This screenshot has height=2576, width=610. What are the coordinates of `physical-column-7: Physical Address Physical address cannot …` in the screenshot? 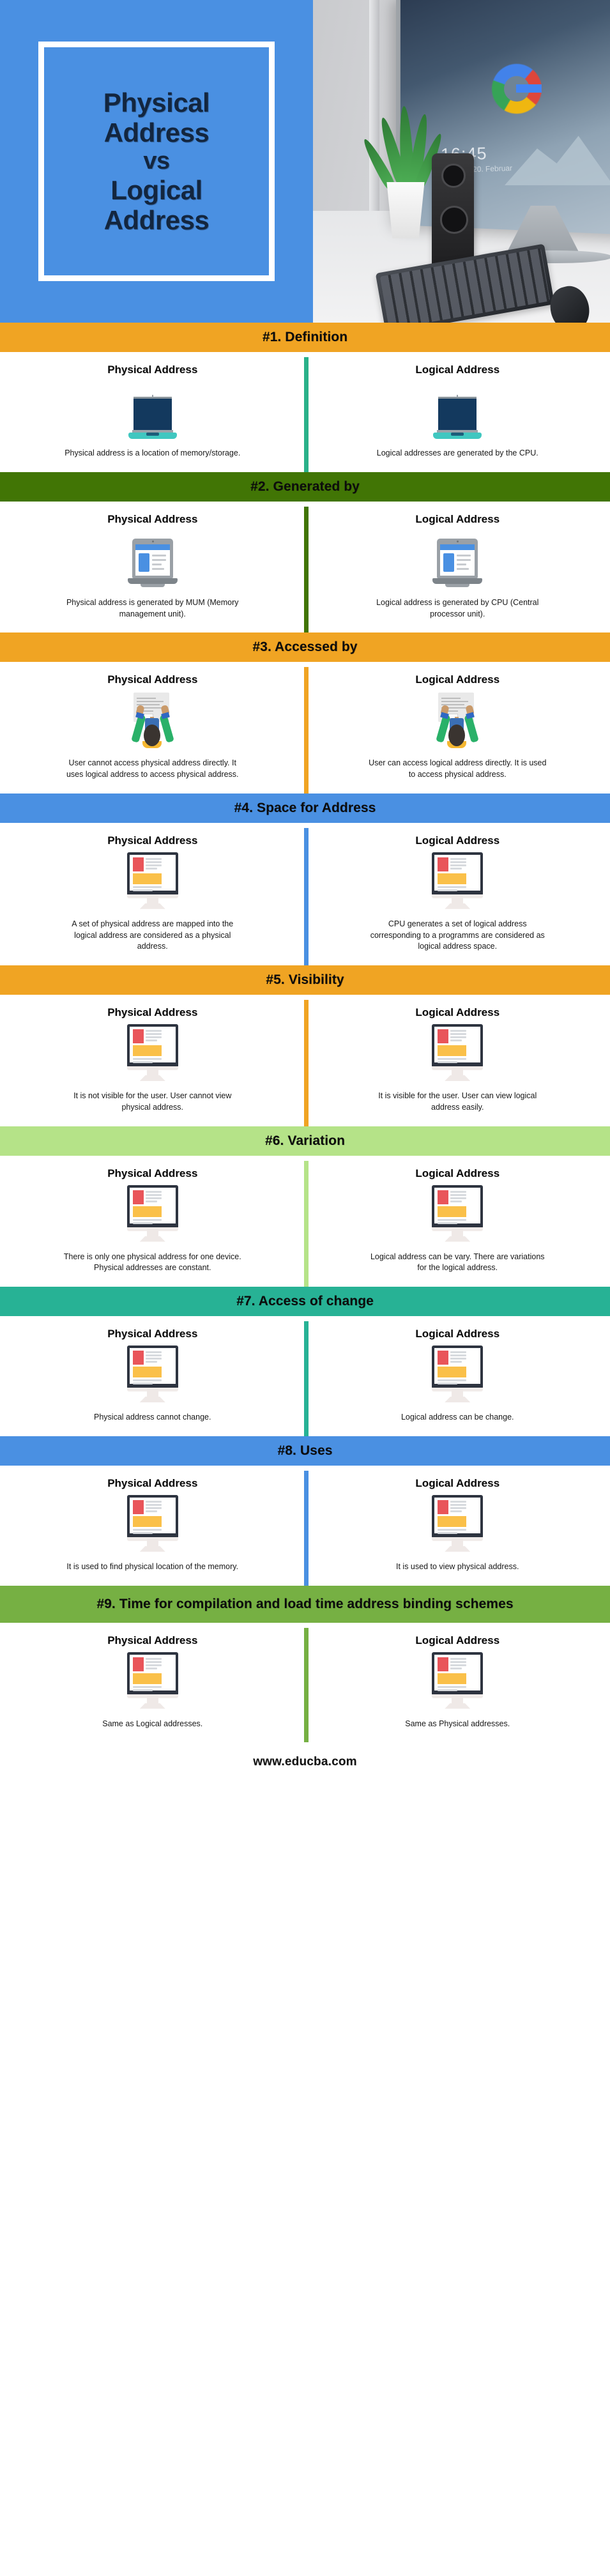 It's located at (152, 1376).